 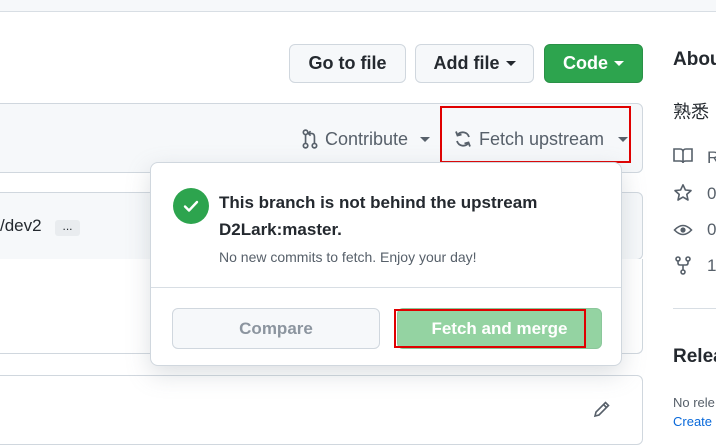 What do you see at coordinates (711, 158) in the screenshot?
I see `readme-link: R` at bounding box center [711, 158].